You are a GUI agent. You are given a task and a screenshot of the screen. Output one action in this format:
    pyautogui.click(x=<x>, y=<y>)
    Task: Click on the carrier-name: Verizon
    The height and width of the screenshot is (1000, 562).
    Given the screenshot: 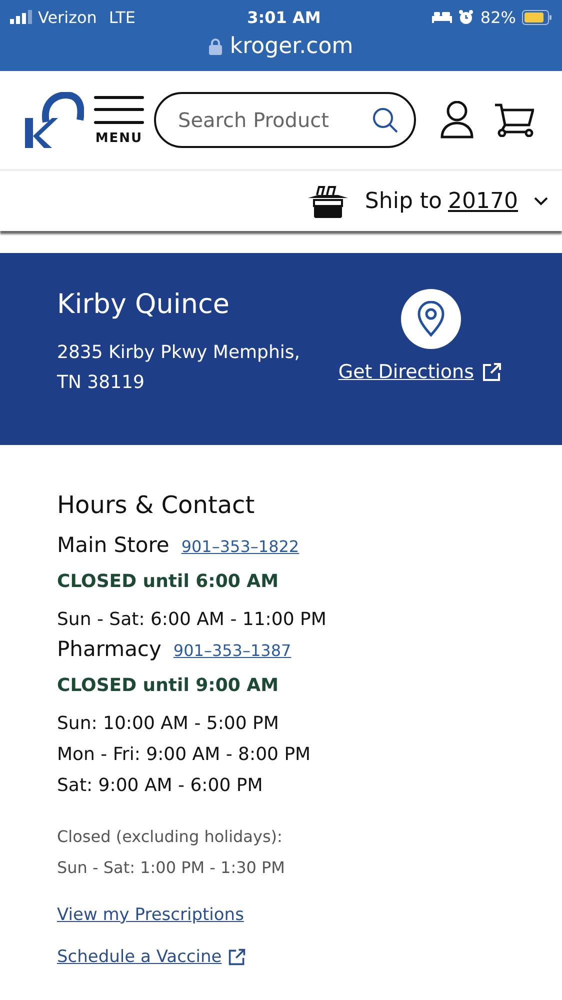 What is the action you would take?
    pyautogui.click(x=67, y=17)
    